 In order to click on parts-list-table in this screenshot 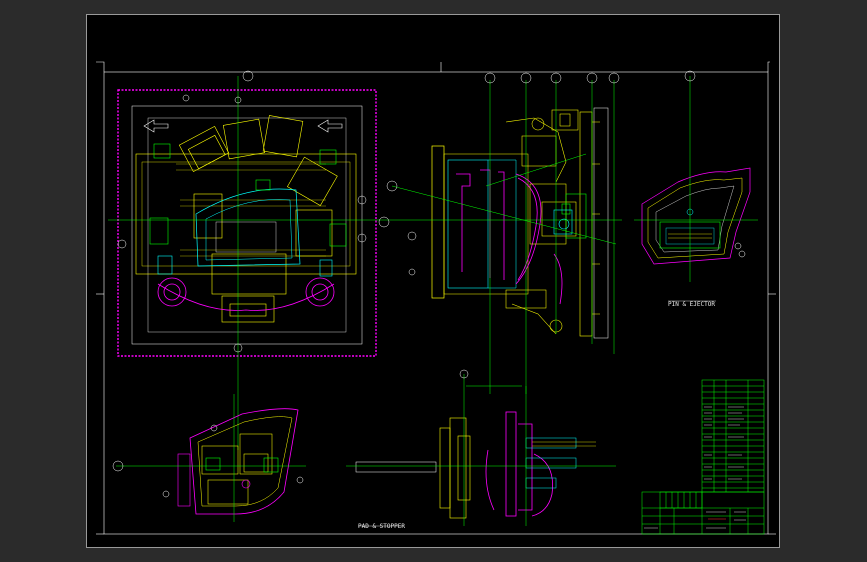, I will do `click(733, 436)`.